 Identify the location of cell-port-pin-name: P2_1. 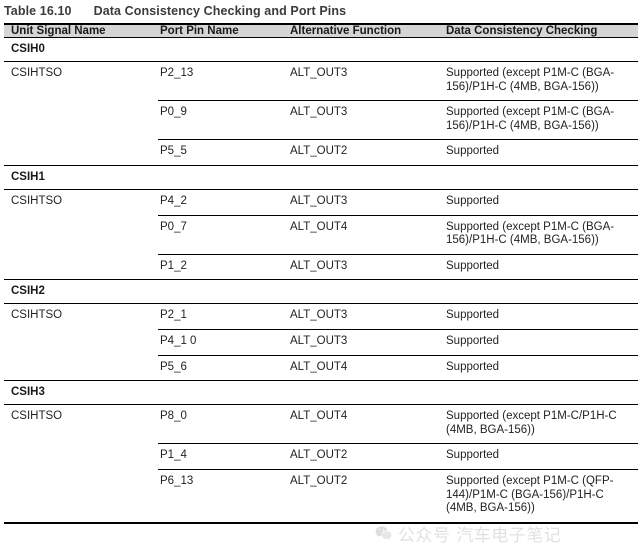
(223, 316).